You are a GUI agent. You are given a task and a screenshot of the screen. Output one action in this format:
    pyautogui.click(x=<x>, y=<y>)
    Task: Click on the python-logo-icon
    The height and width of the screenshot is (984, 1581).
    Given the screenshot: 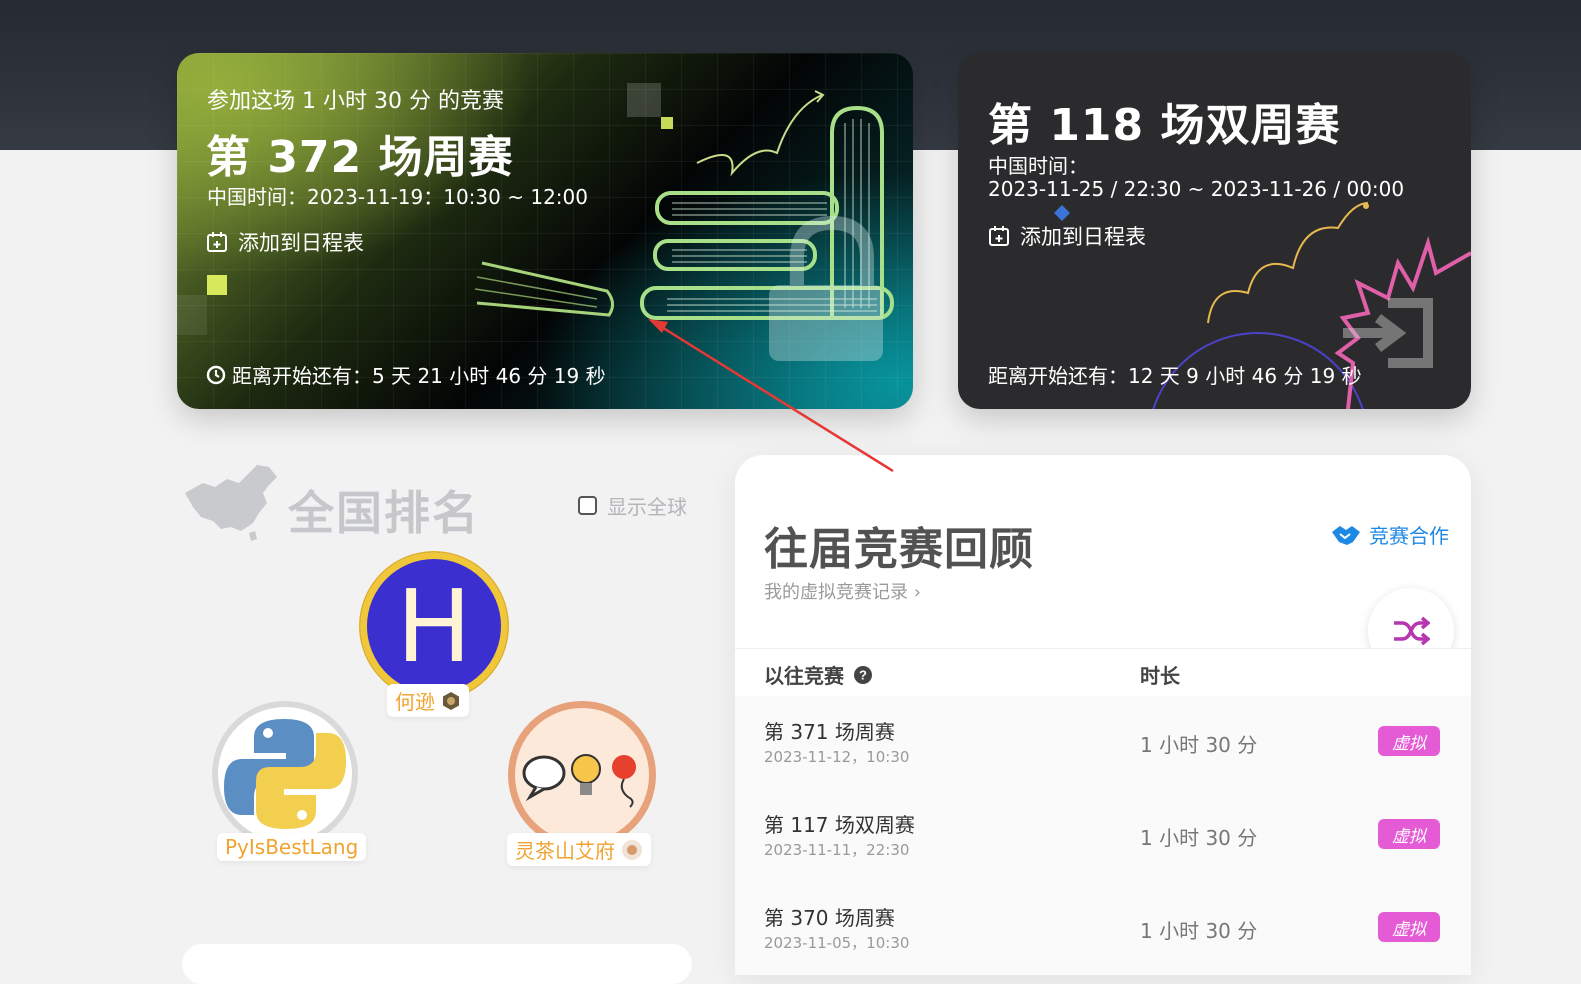 What is the action you would take?
    pyautogui.click(x=285, y=774)
    